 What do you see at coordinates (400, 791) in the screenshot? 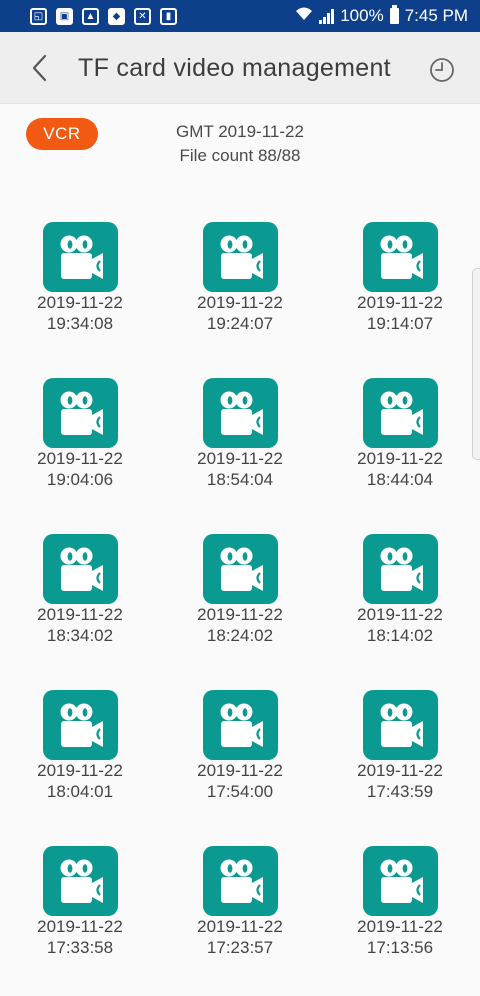
I see `file-time: 17:43:59` at bounding box center [400, 791].